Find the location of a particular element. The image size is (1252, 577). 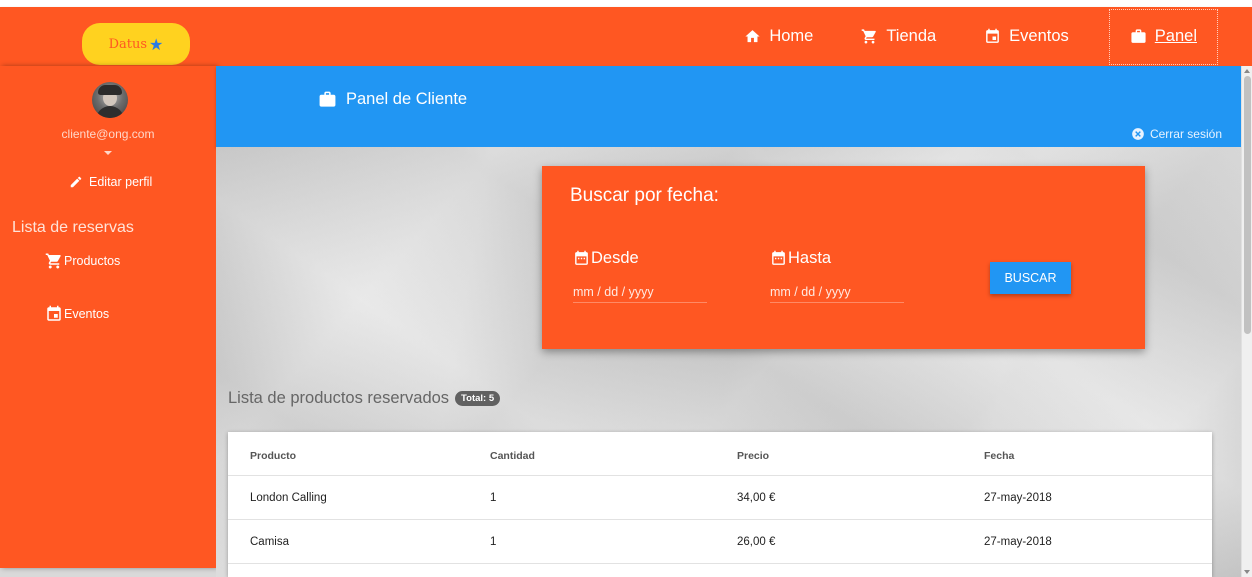

to-date-field: Hasta is located at coordinates (837, 276).